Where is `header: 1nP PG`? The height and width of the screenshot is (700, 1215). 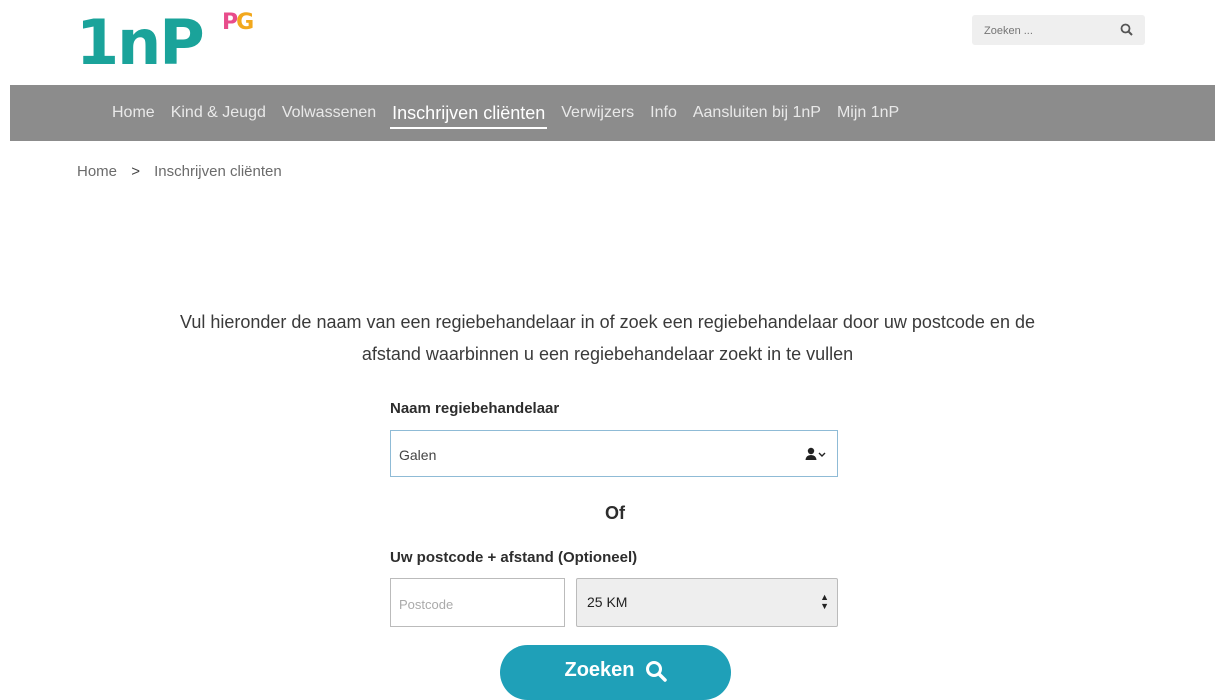
header: 1nP PG is located at coordinates (607, 42).